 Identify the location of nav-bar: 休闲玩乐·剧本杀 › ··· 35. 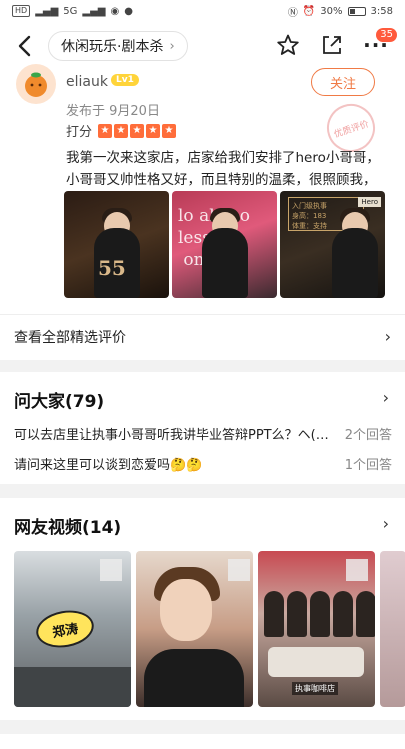
(202, 46).